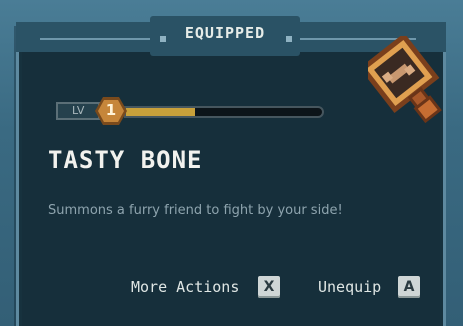  I want to click on level-number: 1, so click(111, 110).